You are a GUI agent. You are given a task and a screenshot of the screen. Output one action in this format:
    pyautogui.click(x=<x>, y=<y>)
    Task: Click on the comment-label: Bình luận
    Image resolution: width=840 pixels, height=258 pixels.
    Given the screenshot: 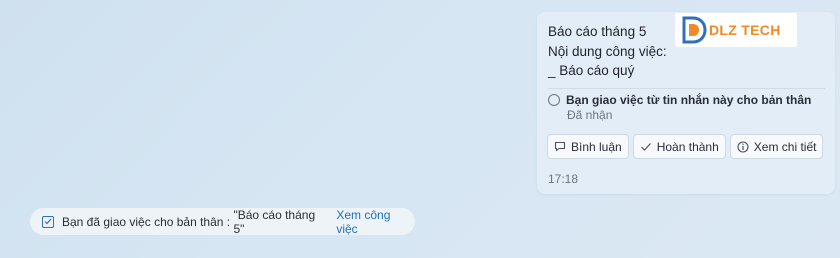 What is the action you would take?
    pyautogui.click(x=596, y=146)
    